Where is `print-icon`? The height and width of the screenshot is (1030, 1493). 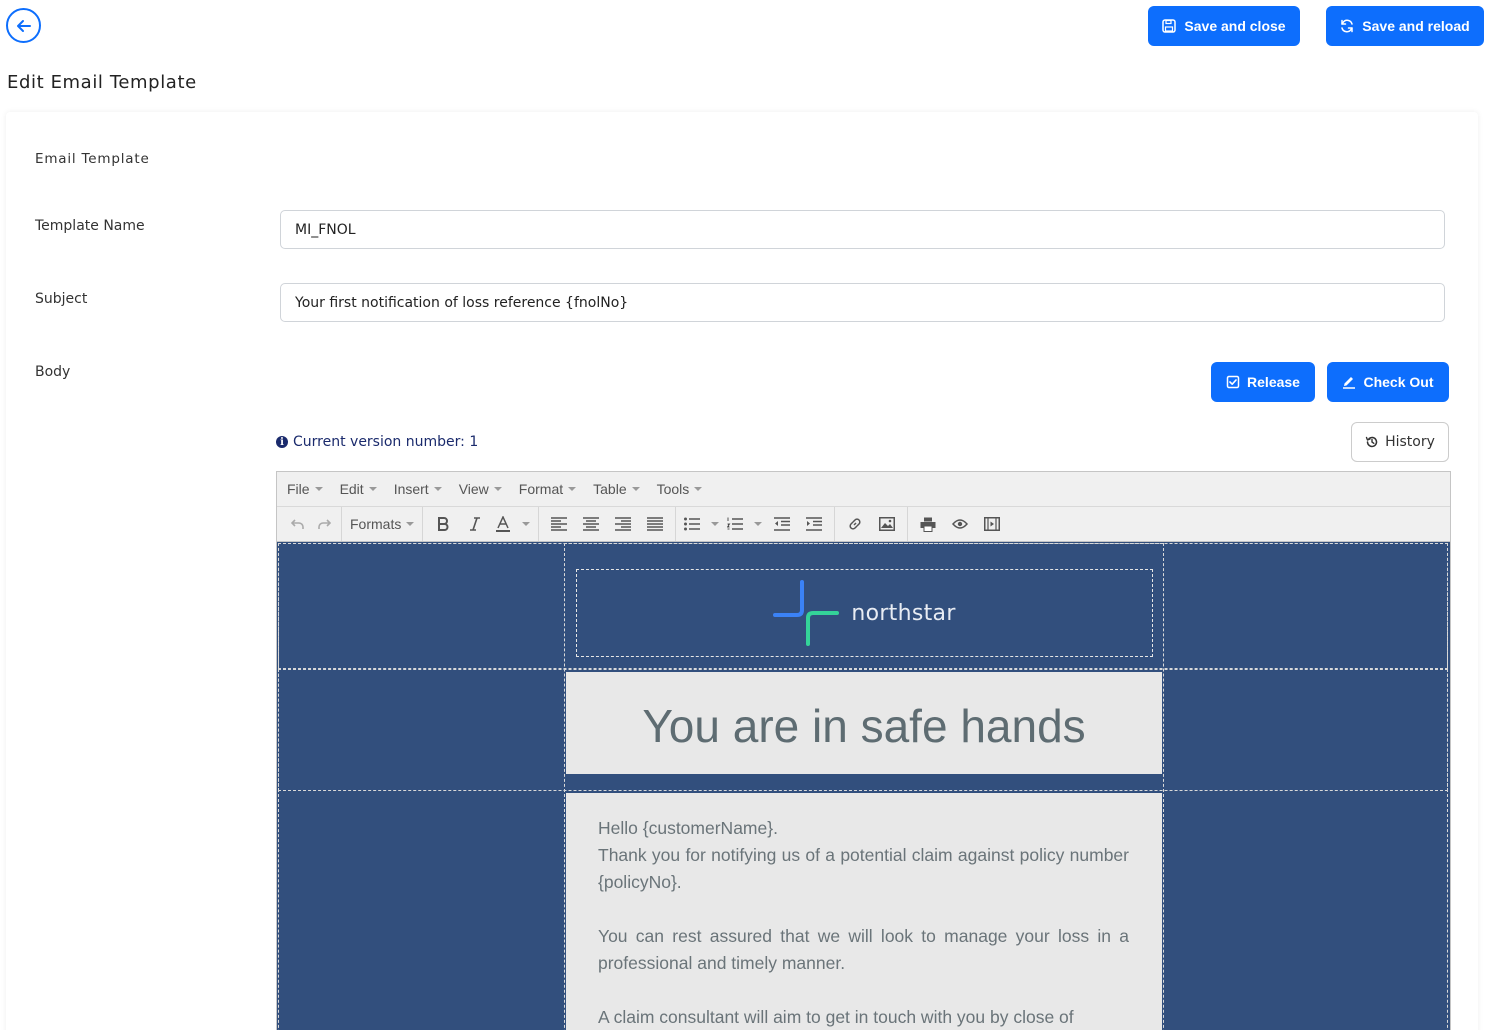
print-icon is located at coordinates (928, 524).